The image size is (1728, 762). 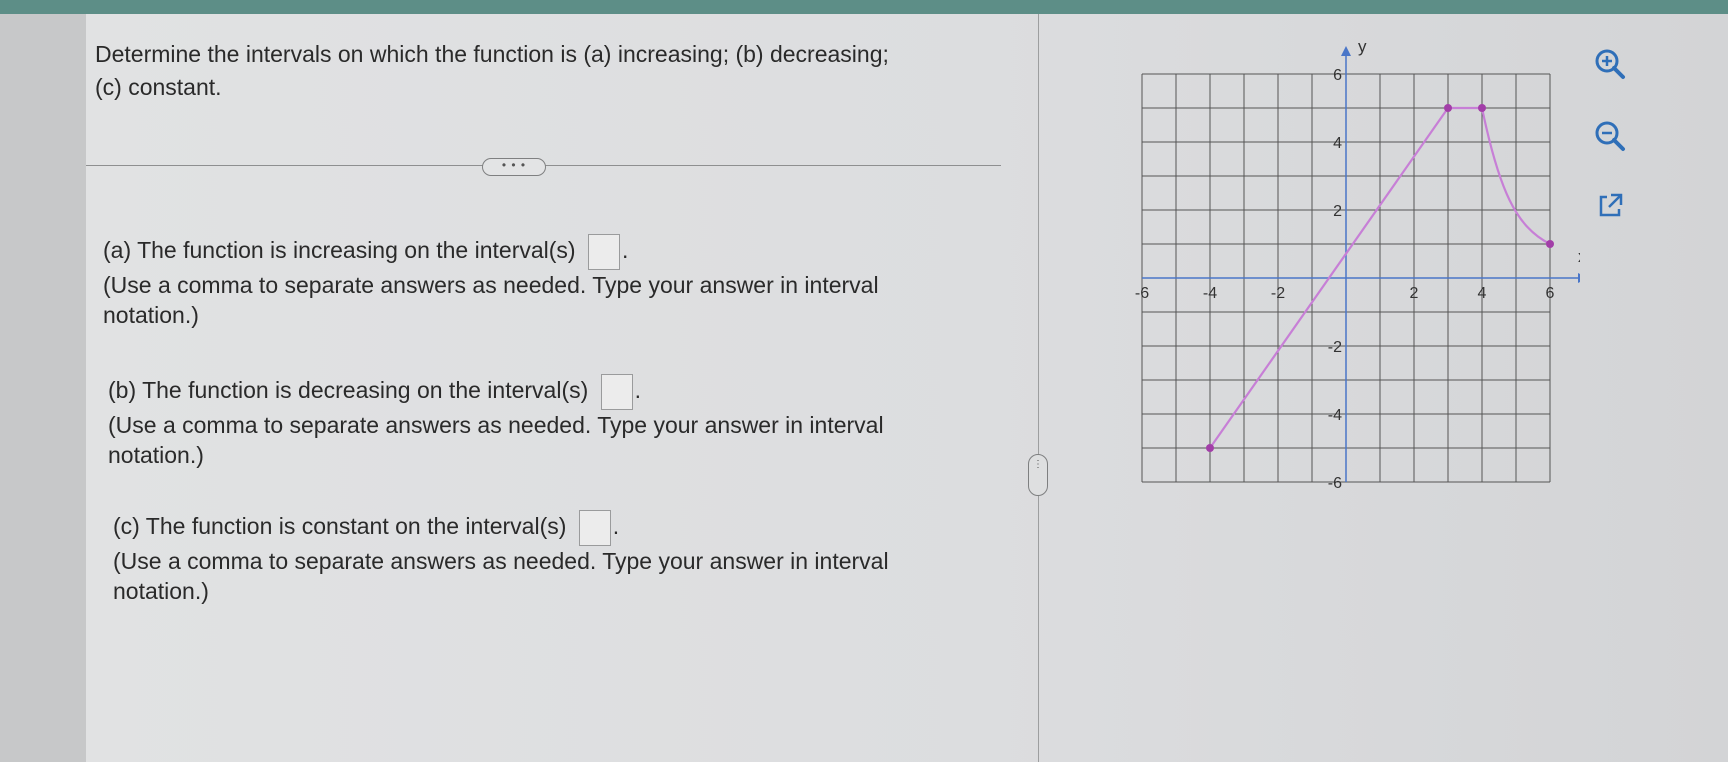 What do you see at coordinates (1278, 293) in the screenshot?
I see `x-tick-label: -2` at bounding box center [1278, 293].